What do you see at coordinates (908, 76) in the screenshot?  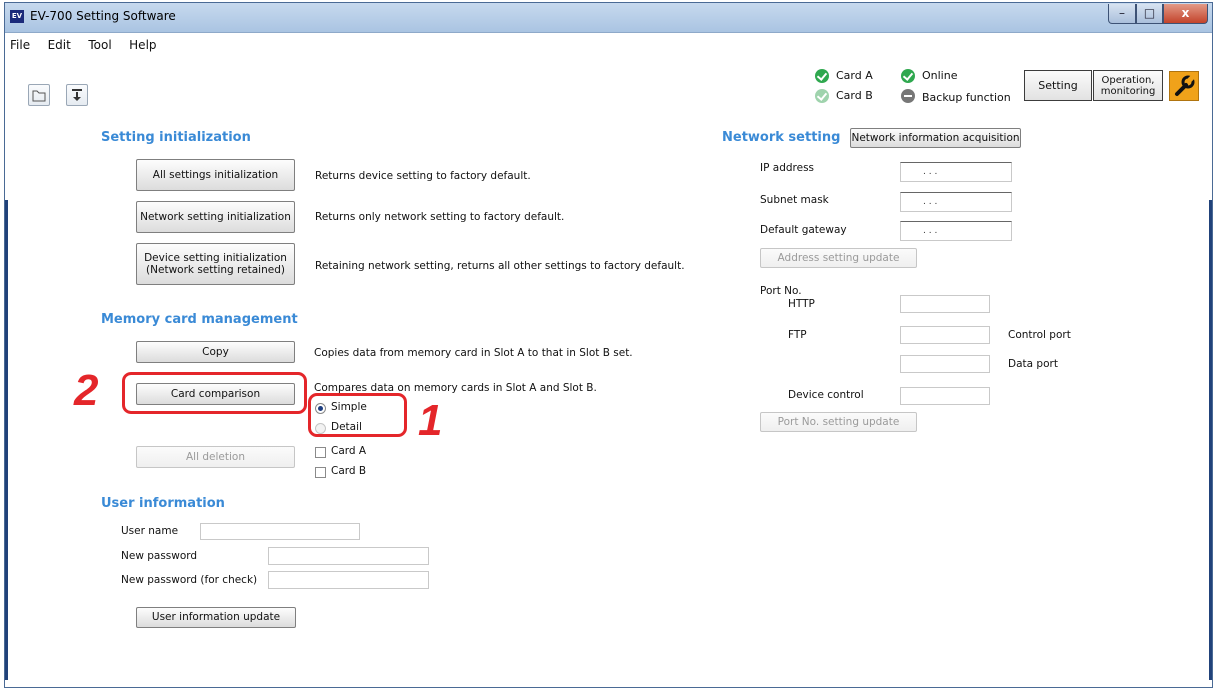 I see `online-status-icon` at bounding box center [908, 76].